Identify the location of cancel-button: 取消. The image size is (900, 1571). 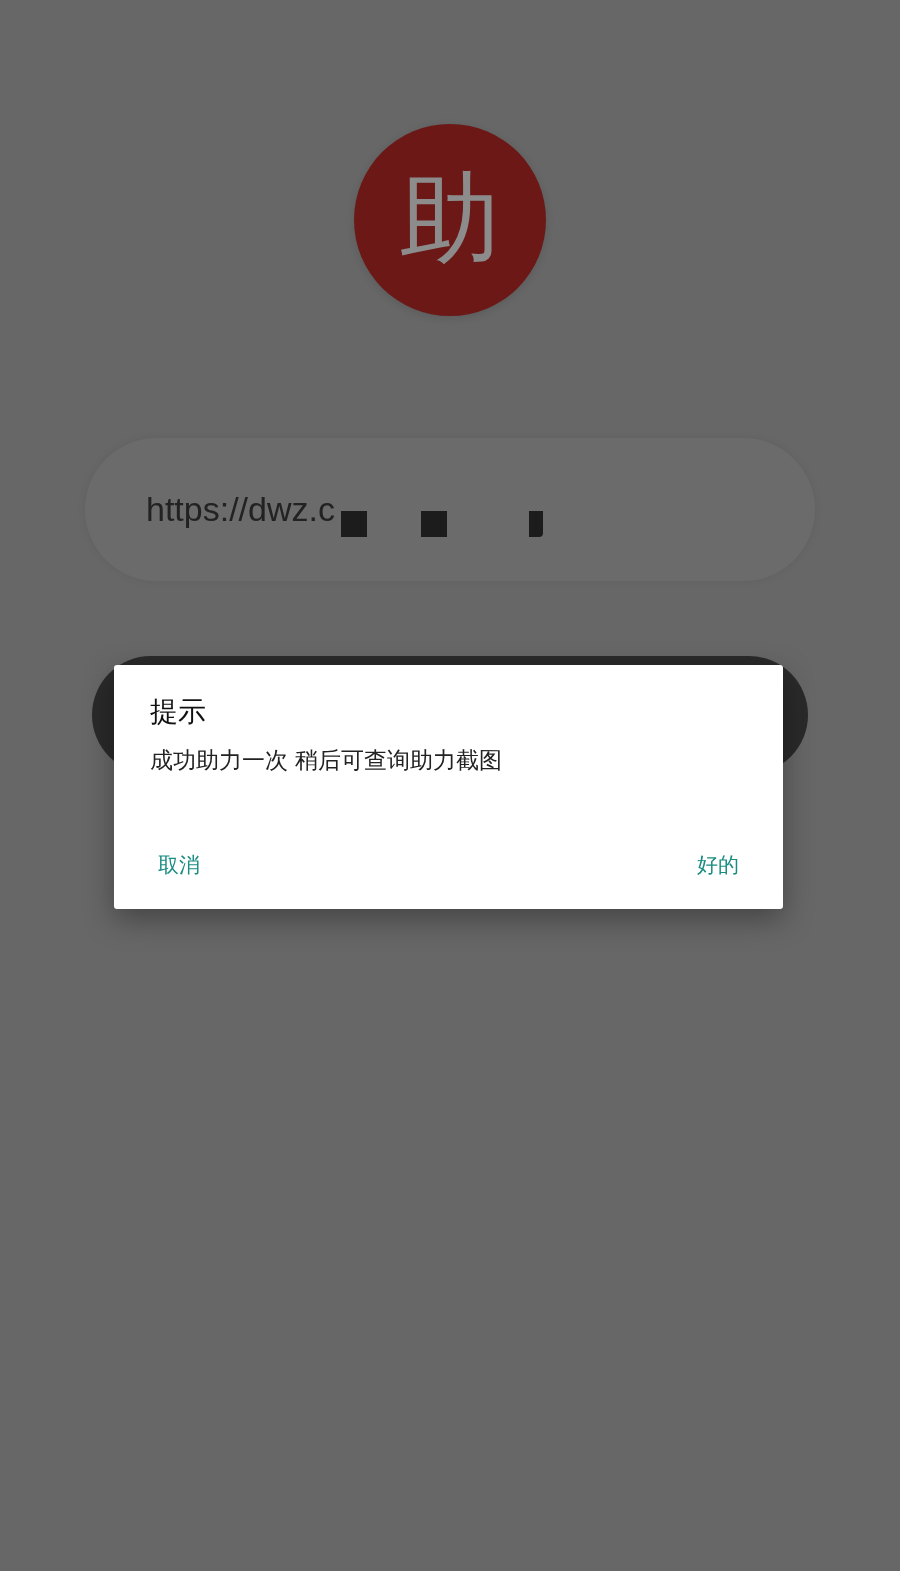
(179, 865).